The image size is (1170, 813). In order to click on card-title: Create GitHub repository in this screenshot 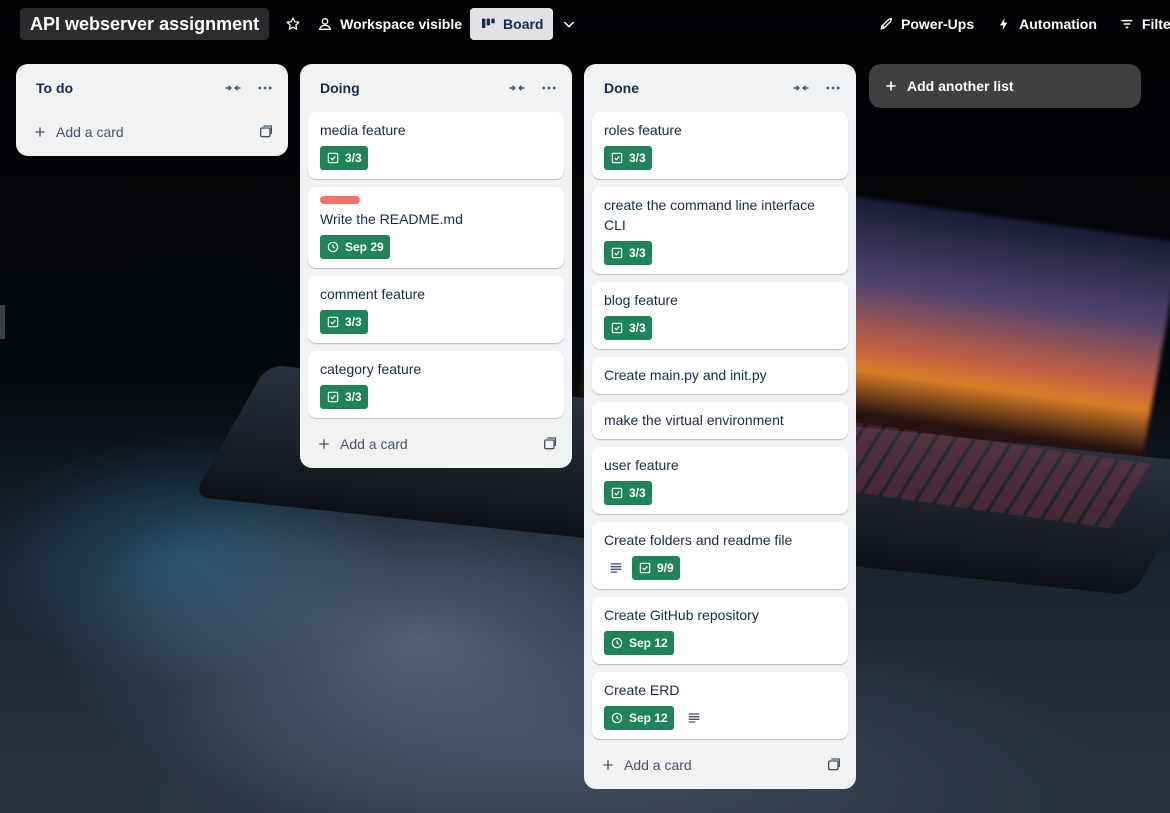, I will do `click(681, 615)`.